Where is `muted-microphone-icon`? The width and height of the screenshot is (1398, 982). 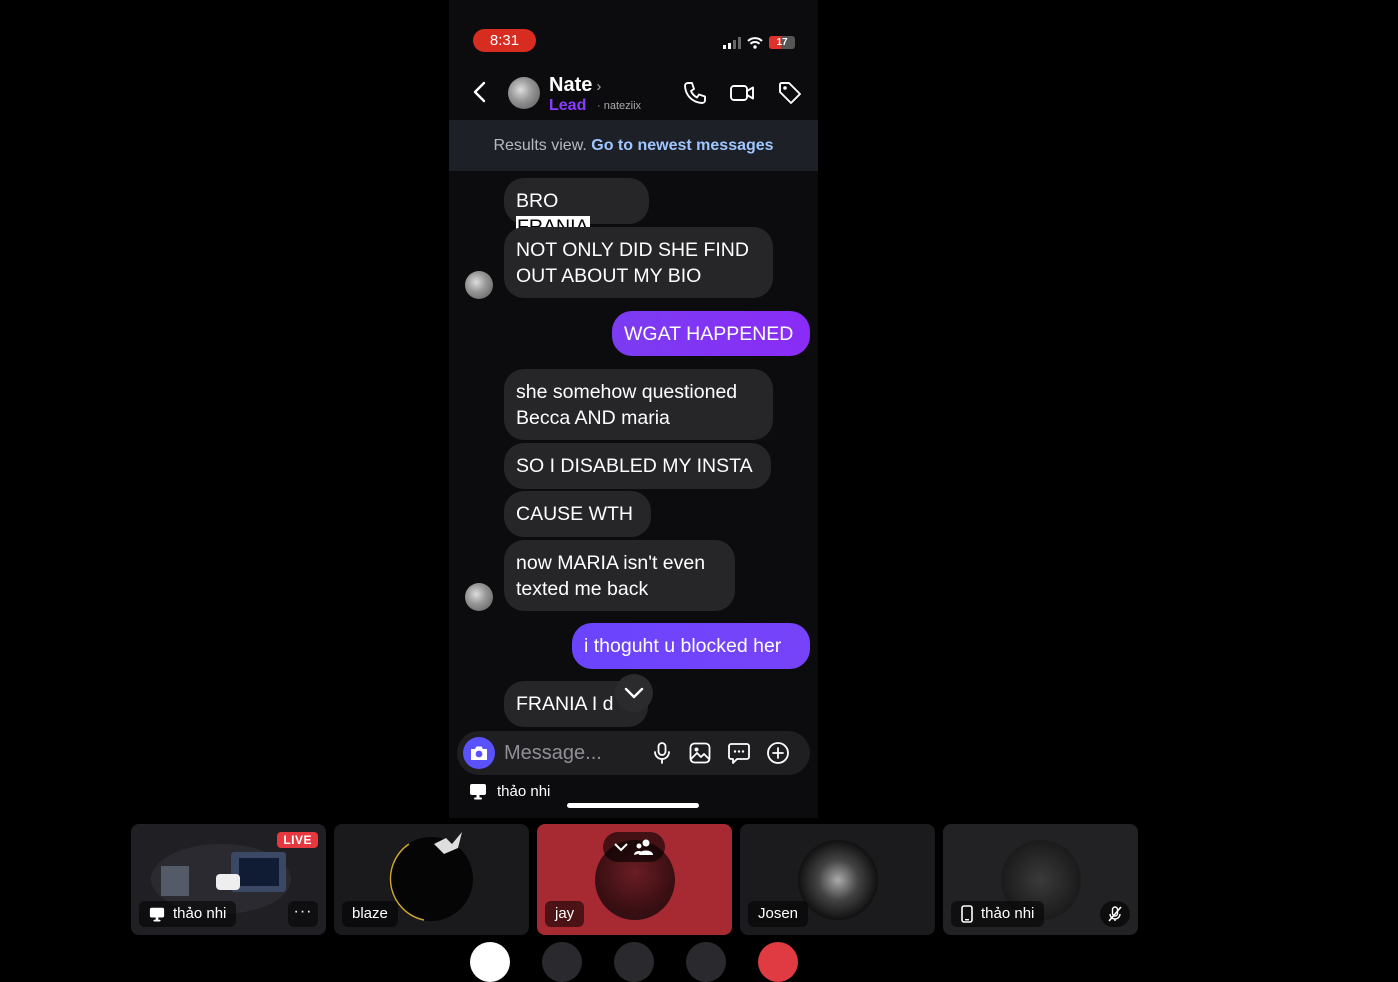 muted-microphone-icon is located at coordinates (1115, 914).